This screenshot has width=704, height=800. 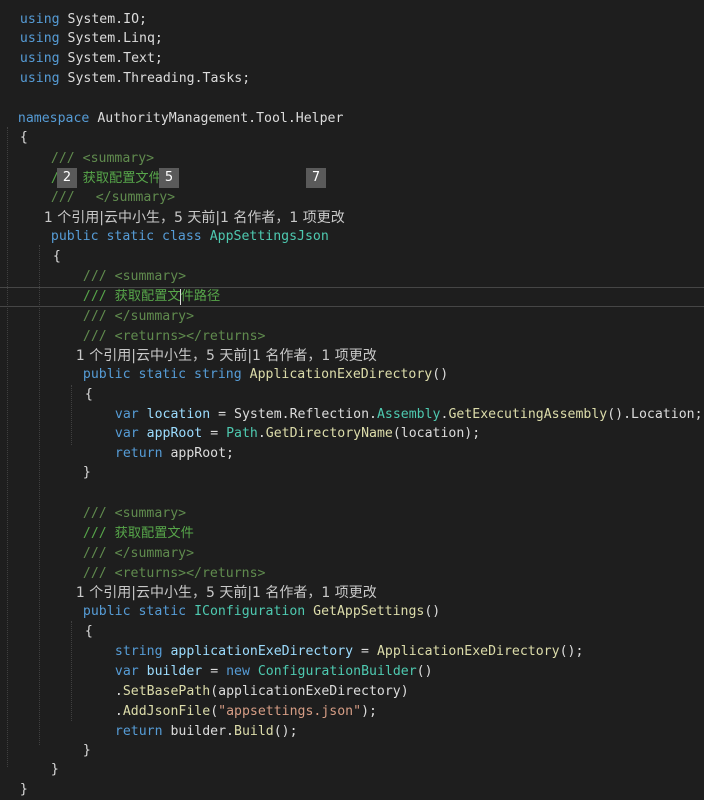 What do you see at coordinates (169, 178) in the screenshot?
I see `annotation-badge-5: 5` at bounding box center [169, 178].